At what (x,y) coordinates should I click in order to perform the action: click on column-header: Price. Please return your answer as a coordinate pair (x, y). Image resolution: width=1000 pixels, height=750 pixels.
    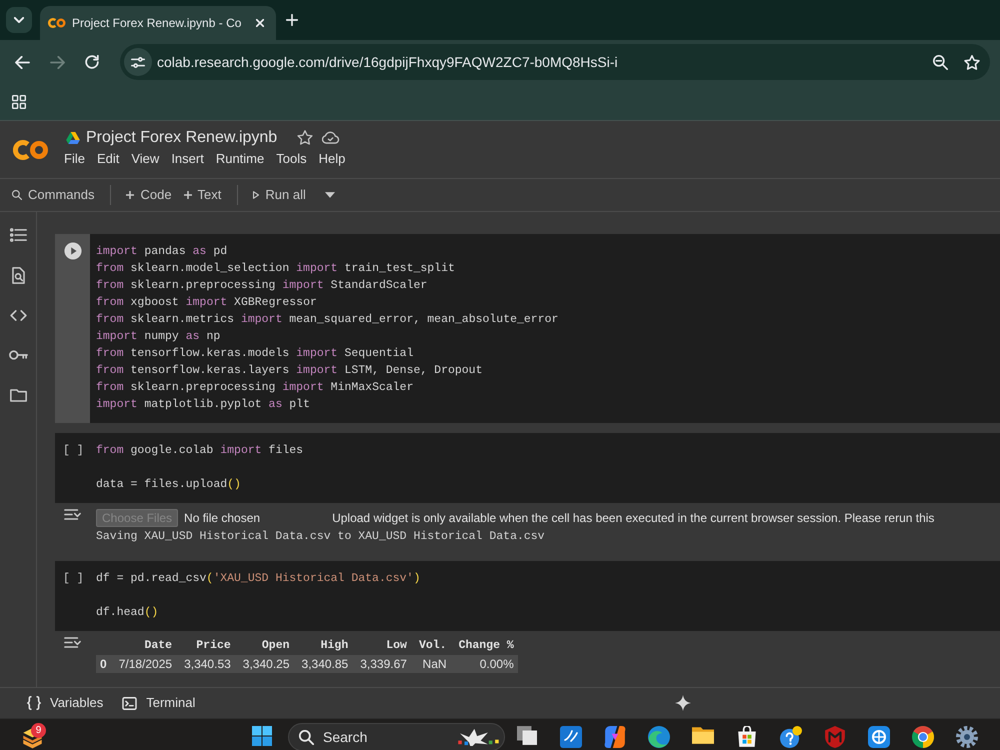
    Looking at the image, I should click on (205, 646).